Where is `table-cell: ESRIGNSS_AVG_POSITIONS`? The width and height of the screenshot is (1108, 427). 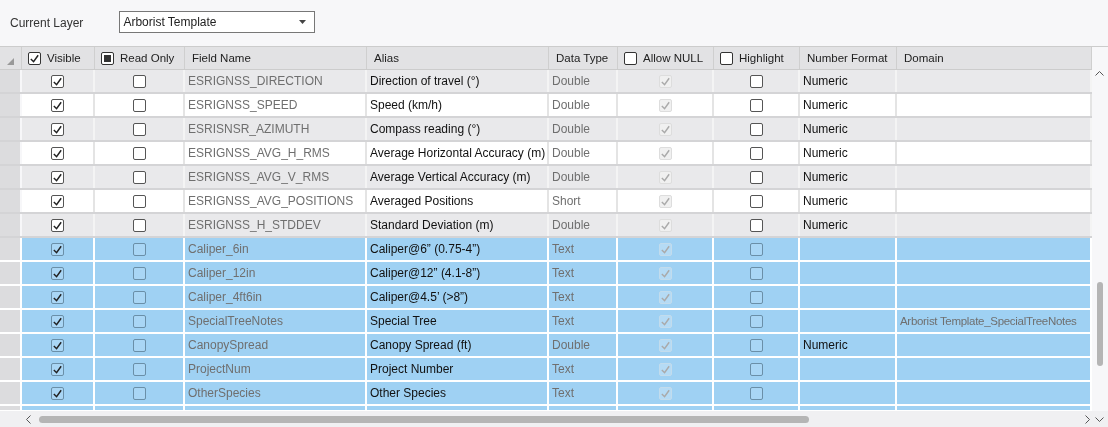 table-cell: ESRIGNSS_AVG_POSITIONS is located at coordinates (276, 201).